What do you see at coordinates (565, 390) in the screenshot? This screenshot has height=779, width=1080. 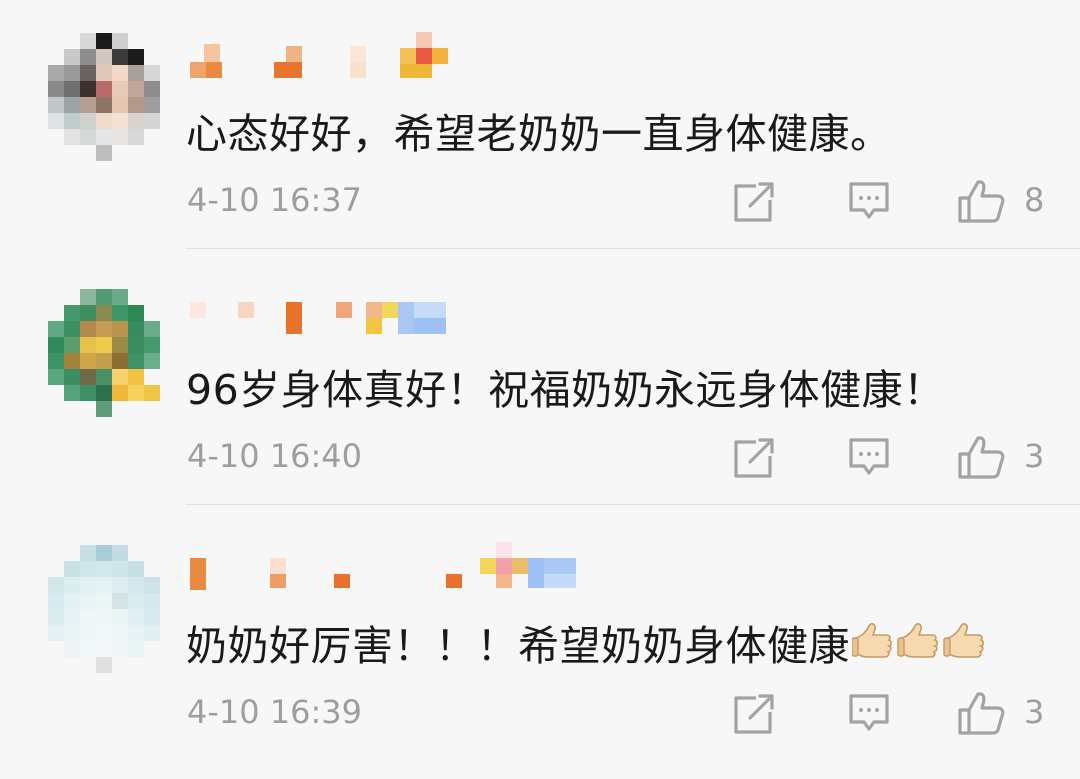 I see `comment-text-content: 96岁身体真好！祝福奶奶永远身体健康！` at bounding box center [565, 390].